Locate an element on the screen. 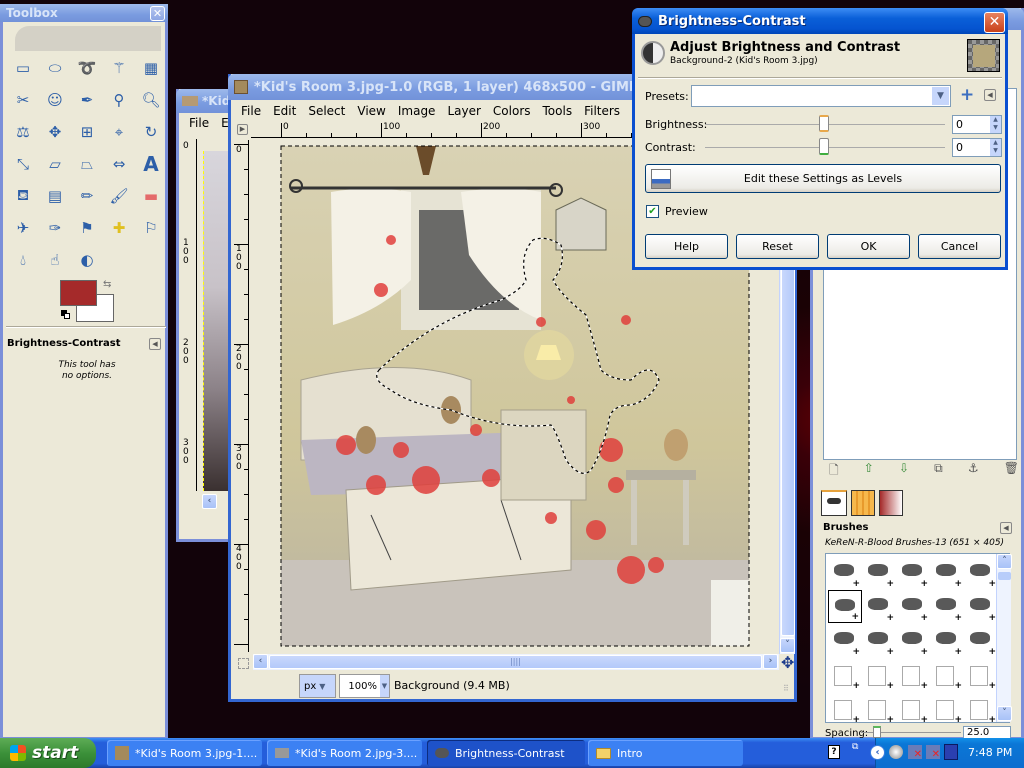 The image size is (1024, 768). swap-colors-icon: ⇆ is located at coordinates (107, 284).